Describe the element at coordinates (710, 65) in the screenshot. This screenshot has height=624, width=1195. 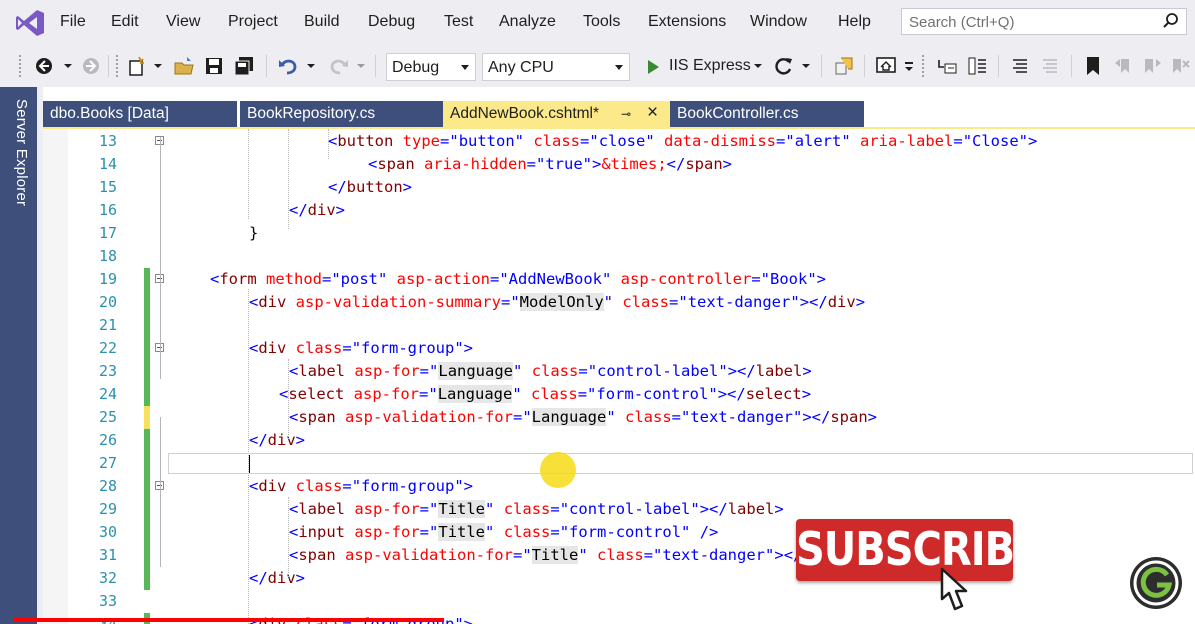
I see `run-target-label: IIS Express` at that location.